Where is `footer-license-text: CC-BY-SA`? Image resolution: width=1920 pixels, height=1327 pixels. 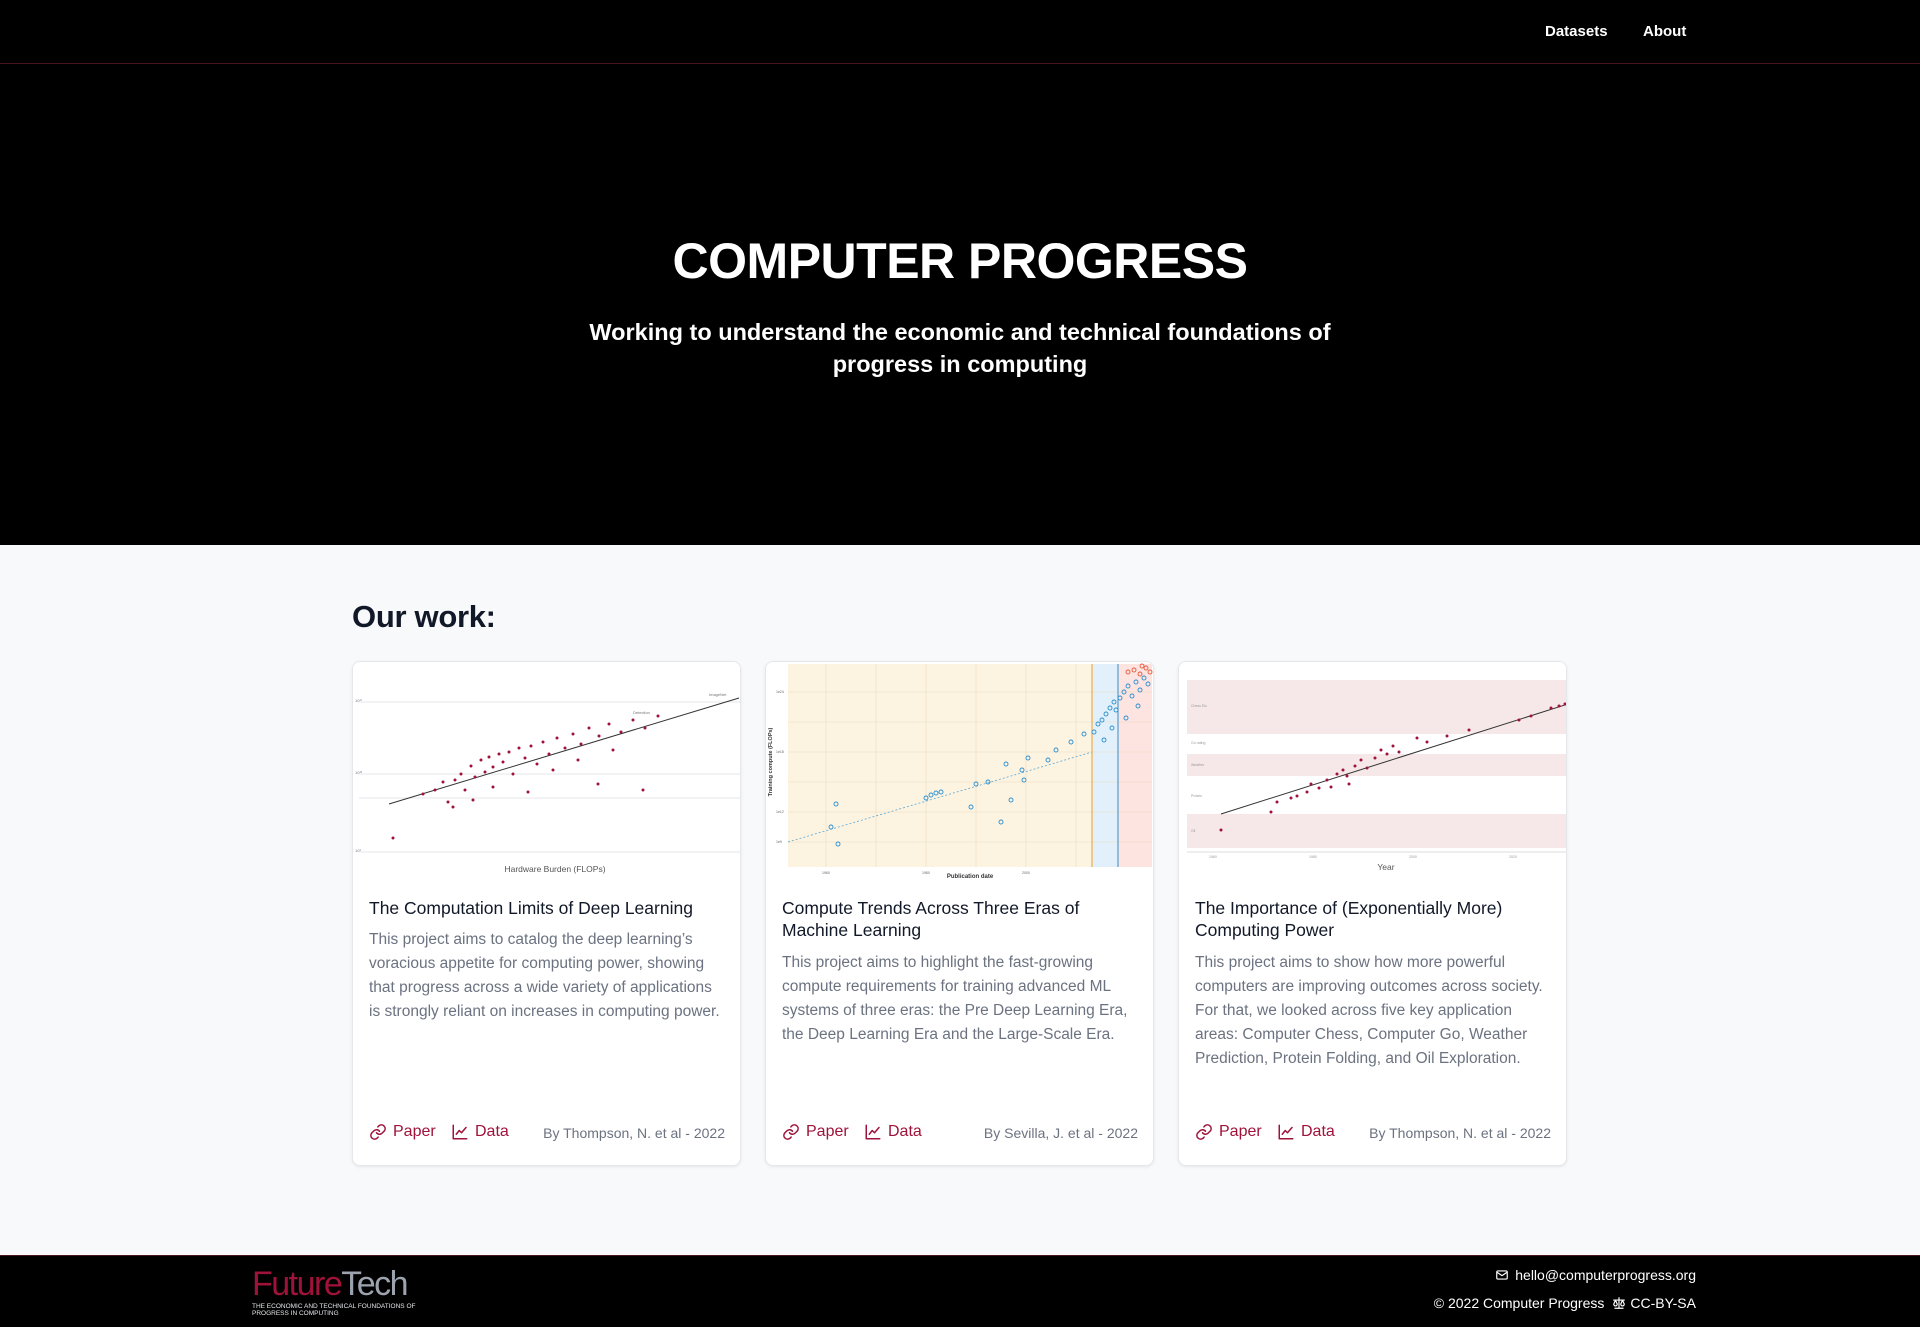 footer-license-text: CC-BY-SA is located at coordinates (1663, 1303).